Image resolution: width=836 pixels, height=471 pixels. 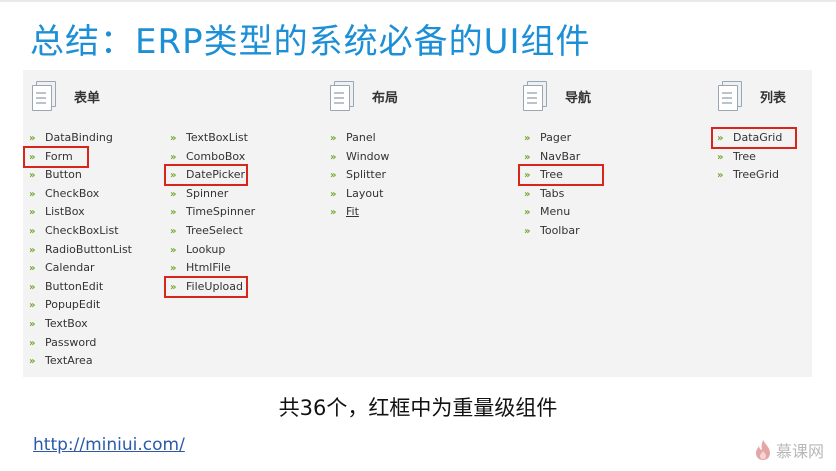 I want to click on component-item: » Tabs, so click(x=552, y=194).